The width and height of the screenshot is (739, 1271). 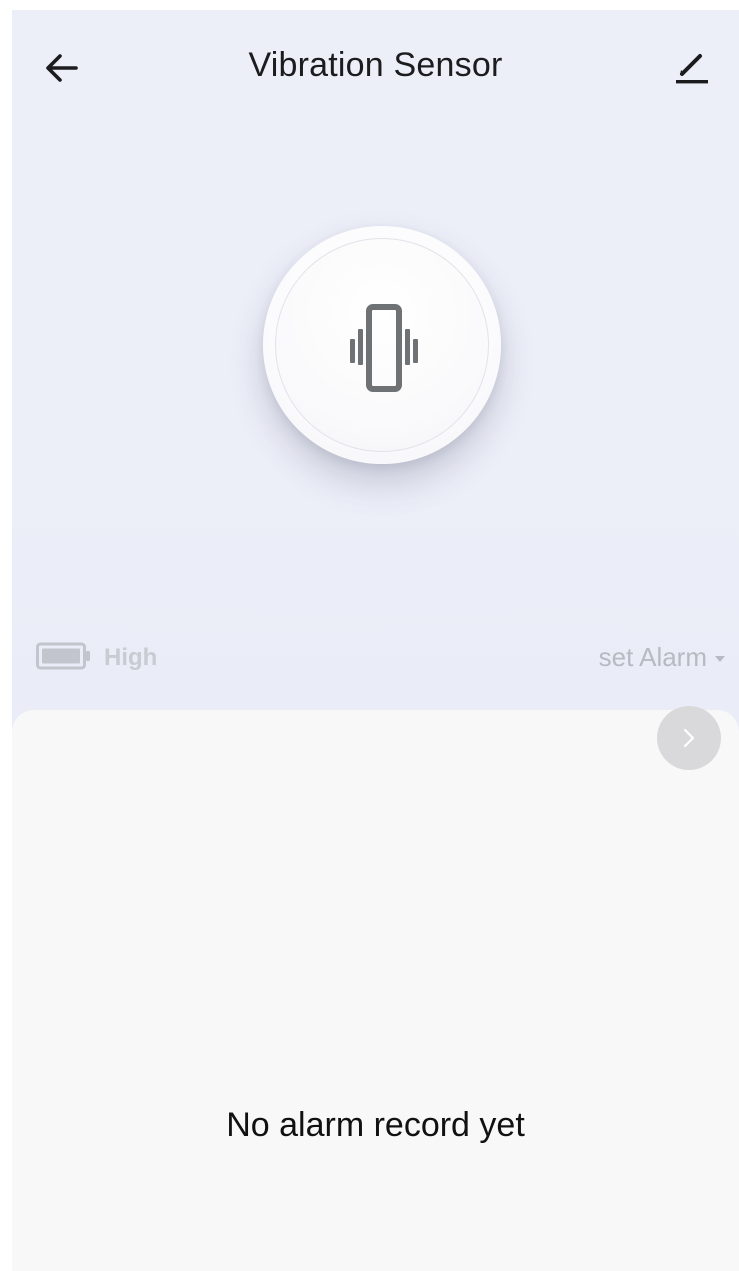 What do you see at coordinates (131, 657) in the screenshot?
I see `battery-level-label: High` at bounding box center [131, 657].